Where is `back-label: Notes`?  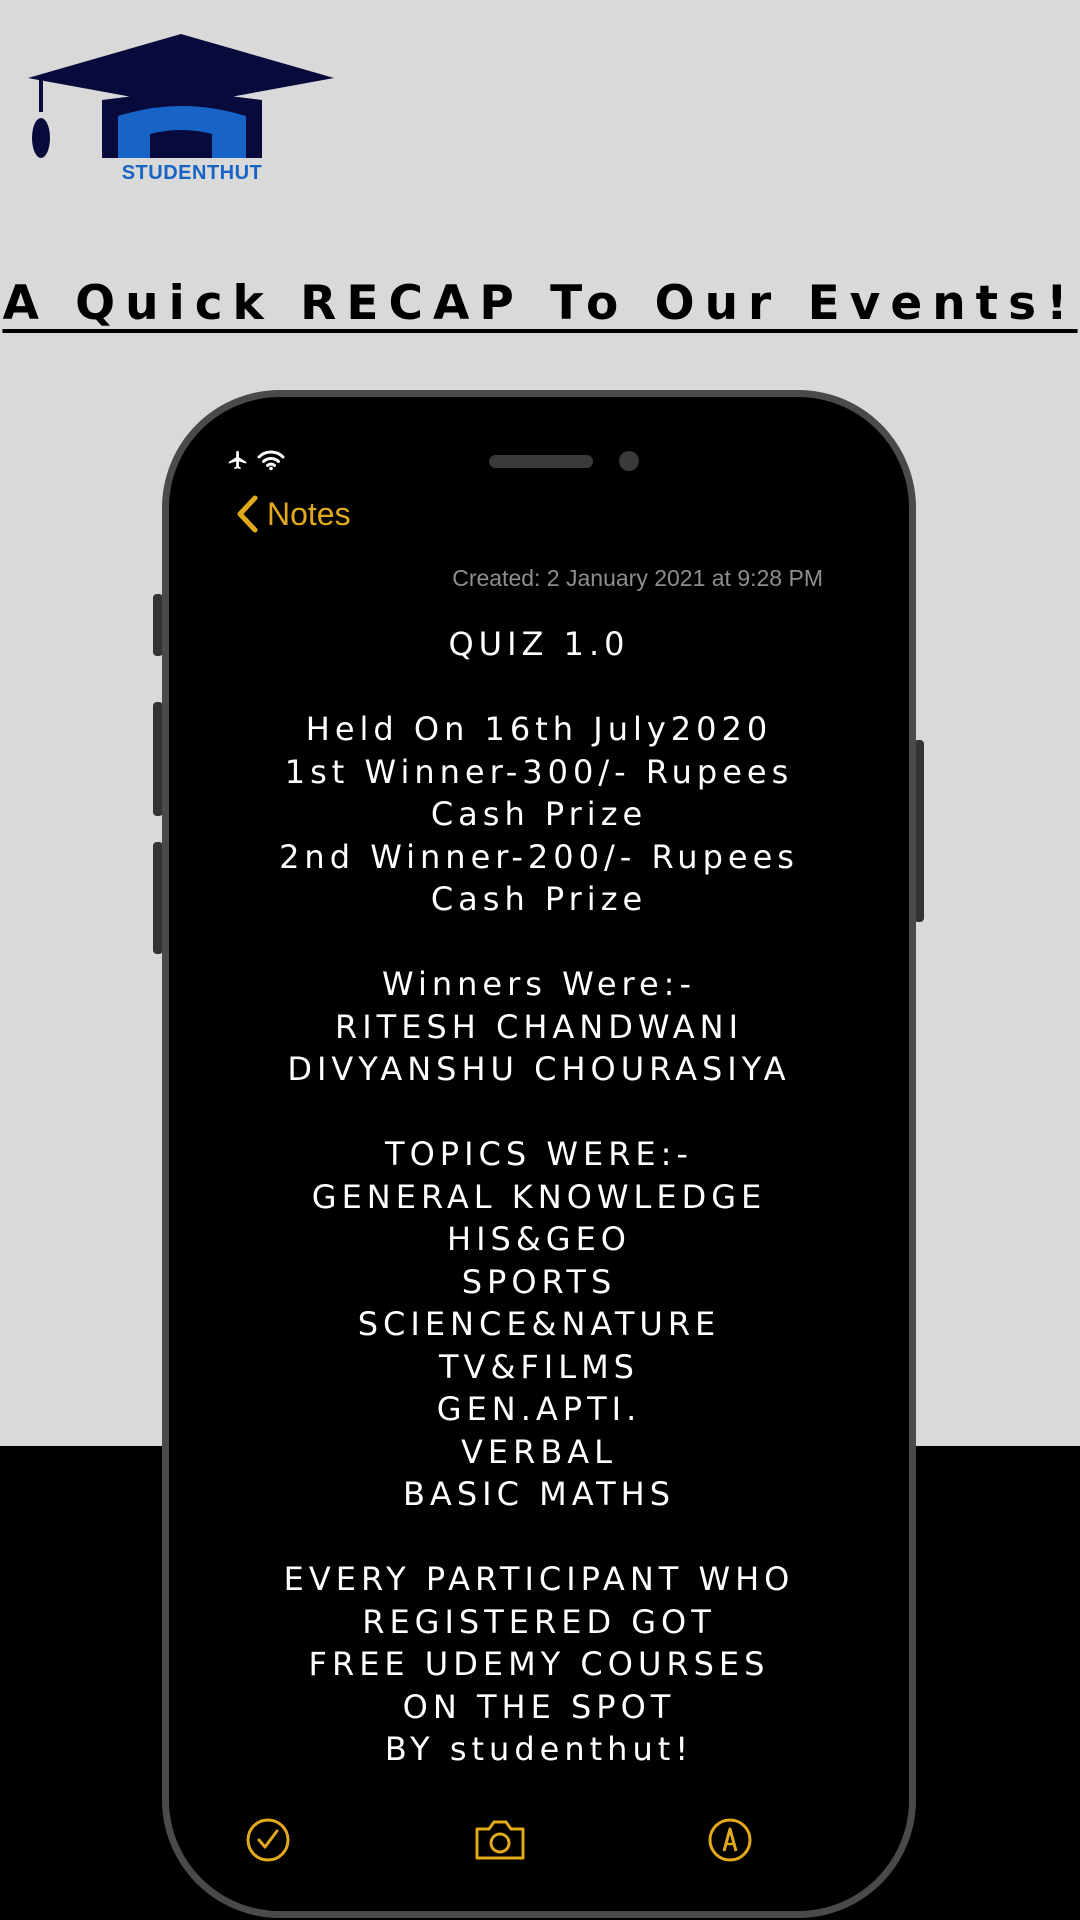
back-label: Notes is located at coordinates (309, 513).